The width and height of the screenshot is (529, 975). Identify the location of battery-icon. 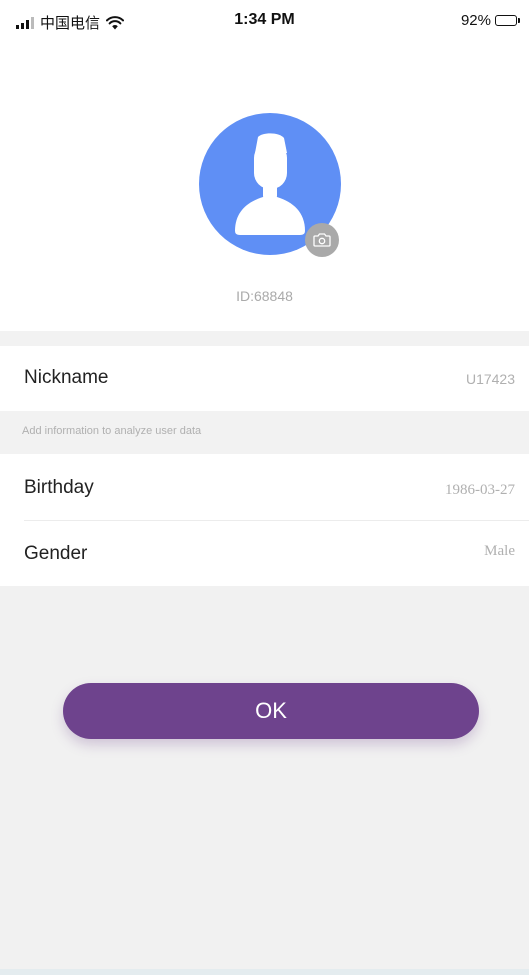
(507, 20).